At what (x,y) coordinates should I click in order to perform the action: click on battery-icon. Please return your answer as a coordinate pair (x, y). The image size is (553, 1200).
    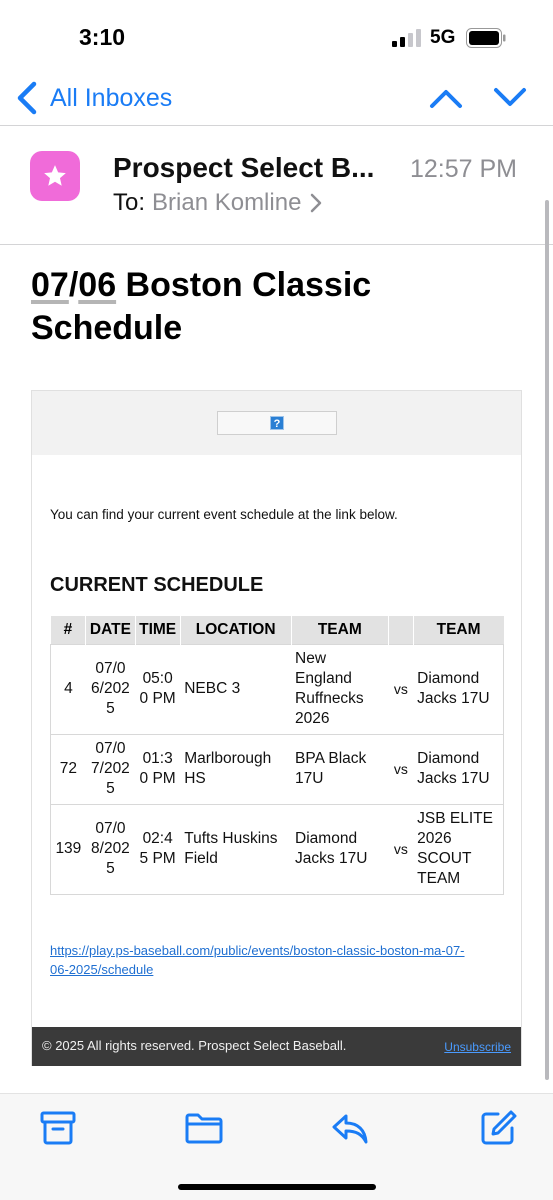
    Looking at the image, I should click on (486, 38).